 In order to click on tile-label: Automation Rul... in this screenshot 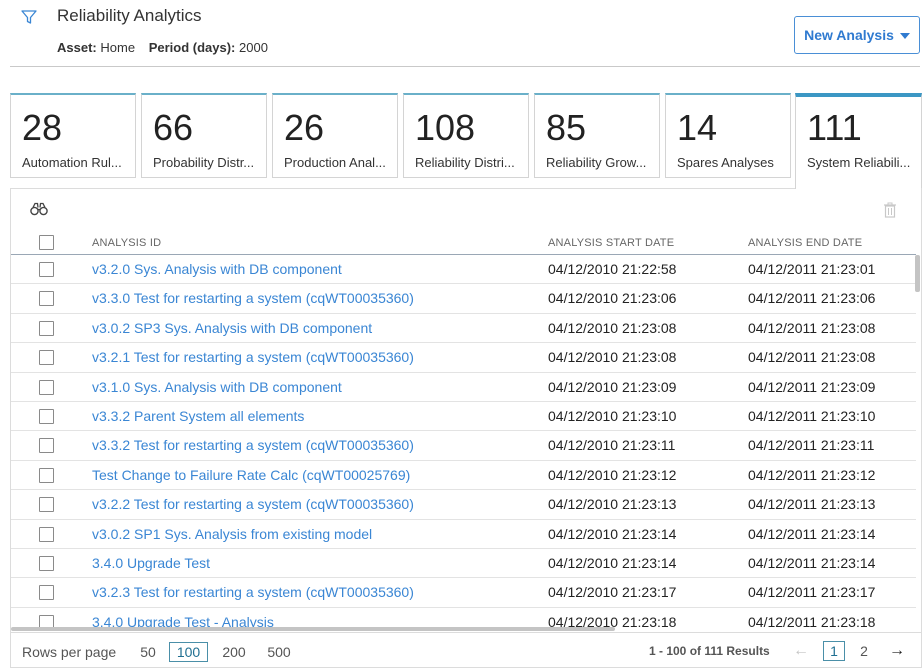, I will do `click(72, 162)`.